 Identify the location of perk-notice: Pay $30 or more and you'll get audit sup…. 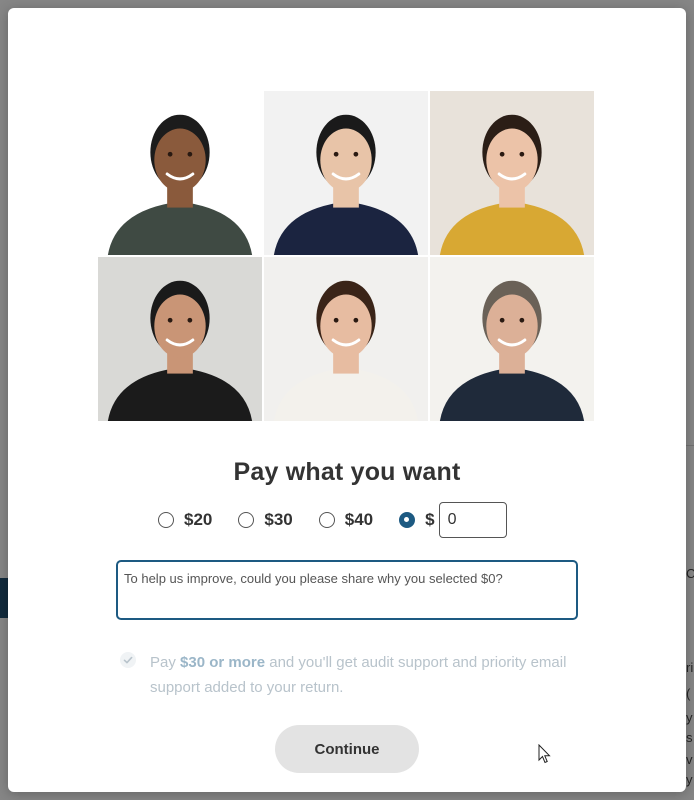
(350, 675).